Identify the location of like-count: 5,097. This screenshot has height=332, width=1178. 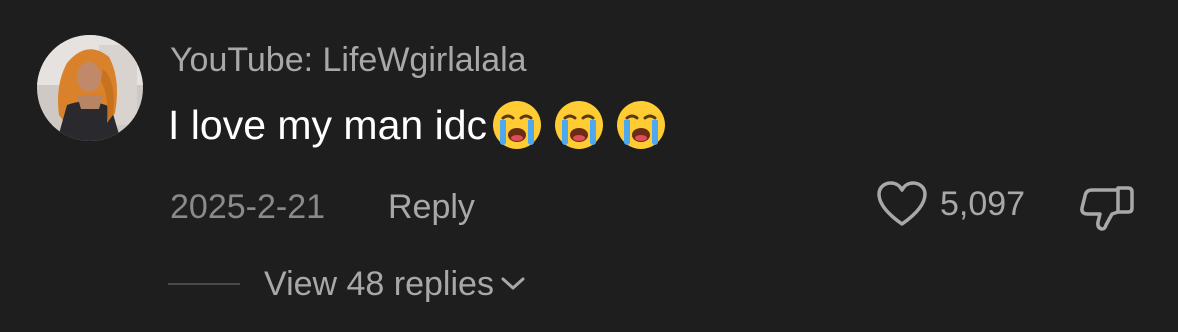
(983, 204).